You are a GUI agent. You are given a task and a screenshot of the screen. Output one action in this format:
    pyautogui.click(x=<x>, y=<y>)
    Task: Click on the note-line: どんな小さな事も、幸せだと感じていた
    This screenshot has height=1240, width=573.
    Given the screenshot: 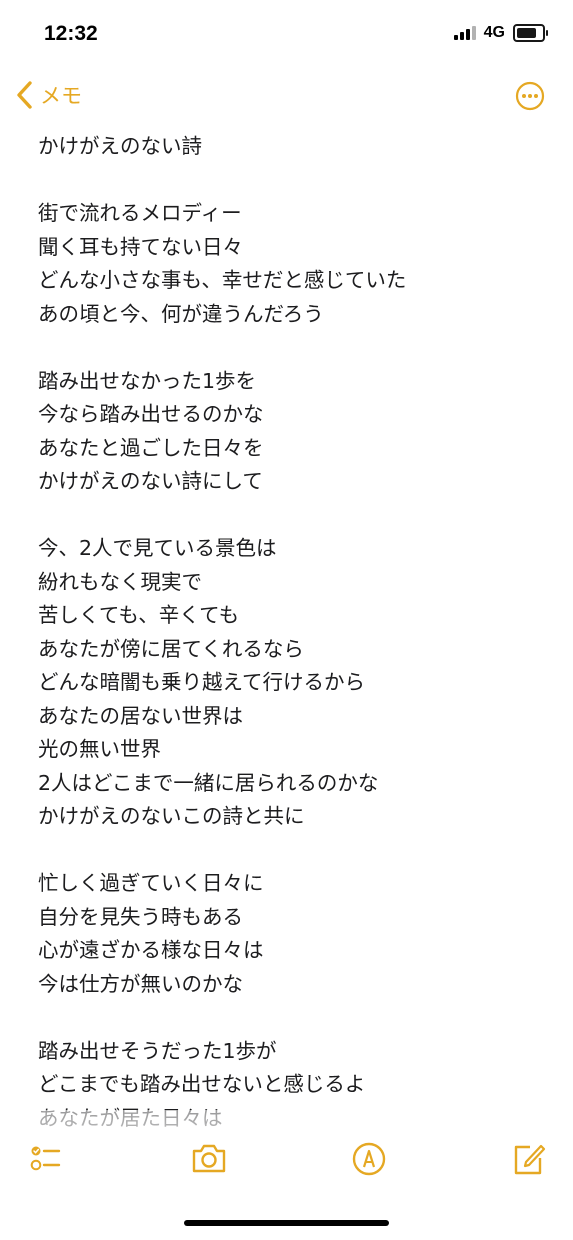 What is the action you would take?
    pyautogui.click(x=222, y=280)
    